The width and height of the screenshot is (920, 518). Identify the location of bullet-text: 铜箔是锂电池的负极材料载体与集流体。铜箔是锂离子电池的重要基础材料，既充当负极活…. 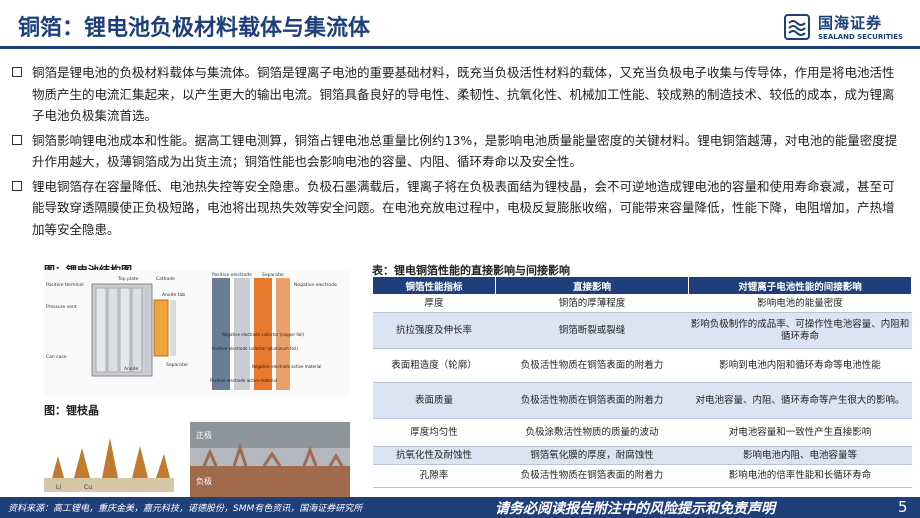
(463, 94).